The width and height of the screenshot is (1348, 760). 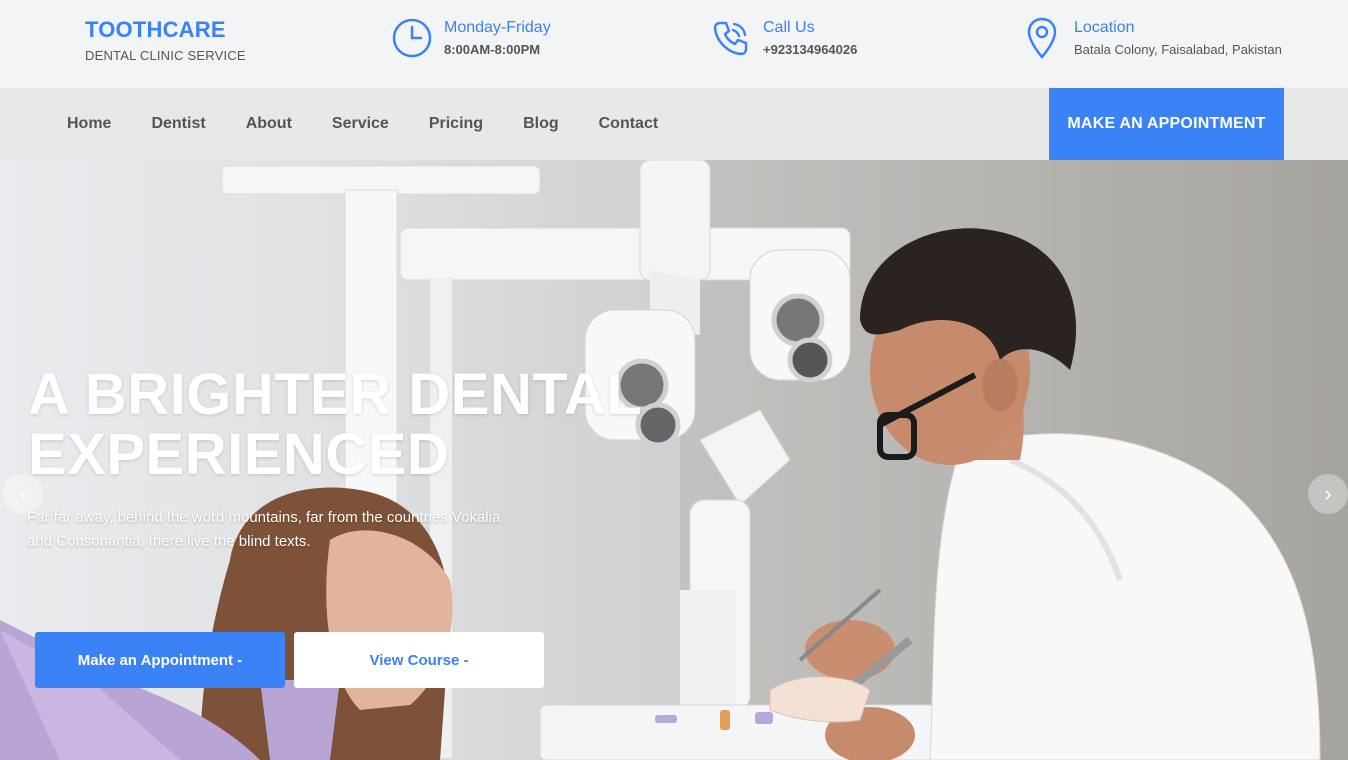 I want to click on hero-title-line-1: A BRIGHTER DENTAL, so click(x=335, y=394).